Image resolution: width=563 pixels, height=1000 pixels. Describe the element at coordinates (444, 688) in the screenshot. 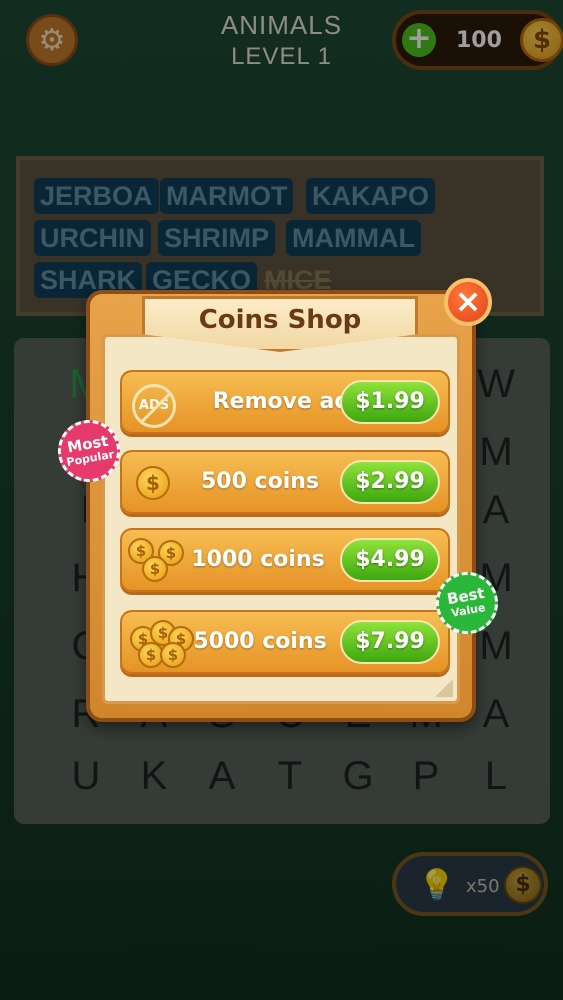

I see `paper-corner` at that location.